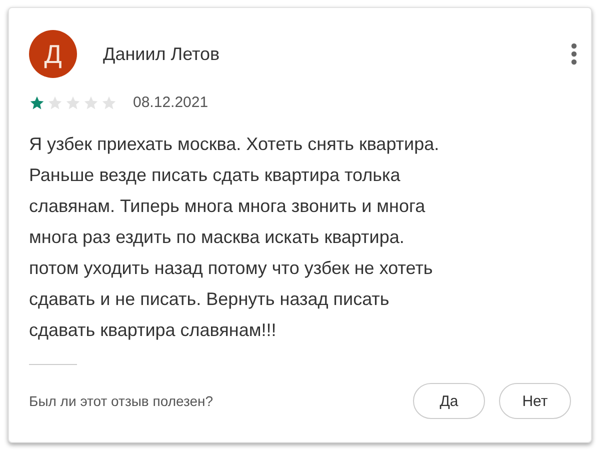 The image size is (600, 456). What do you see at coordinates (53, 54) in the screenshot?
I see `avatar: Д` at bounding box center [53, 54].